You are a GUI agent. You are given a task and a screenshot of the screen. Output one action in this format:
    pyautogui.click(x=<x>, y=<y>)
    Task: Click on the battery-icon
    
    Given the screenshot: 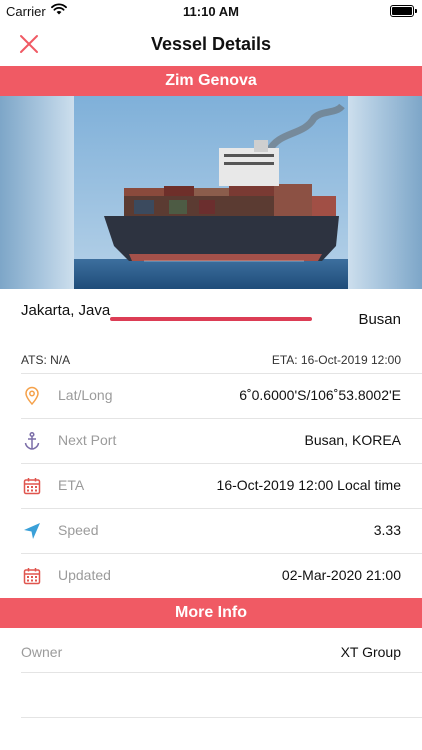 What is the action you would take?
    pyautogui.click(x=403, y=11)
    